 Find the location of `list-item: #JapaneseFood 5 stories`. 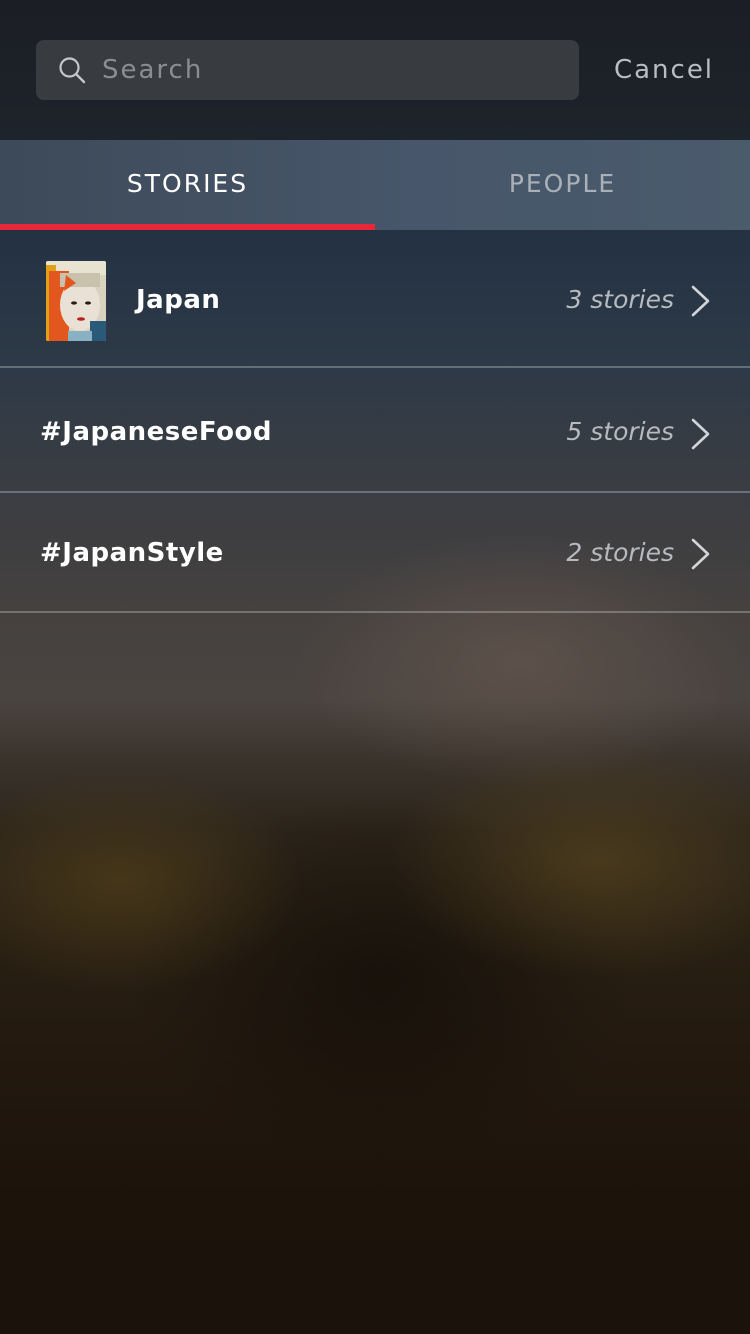

list-item: #JapaneseFood 5 stories is located at coordinates (375, 430).